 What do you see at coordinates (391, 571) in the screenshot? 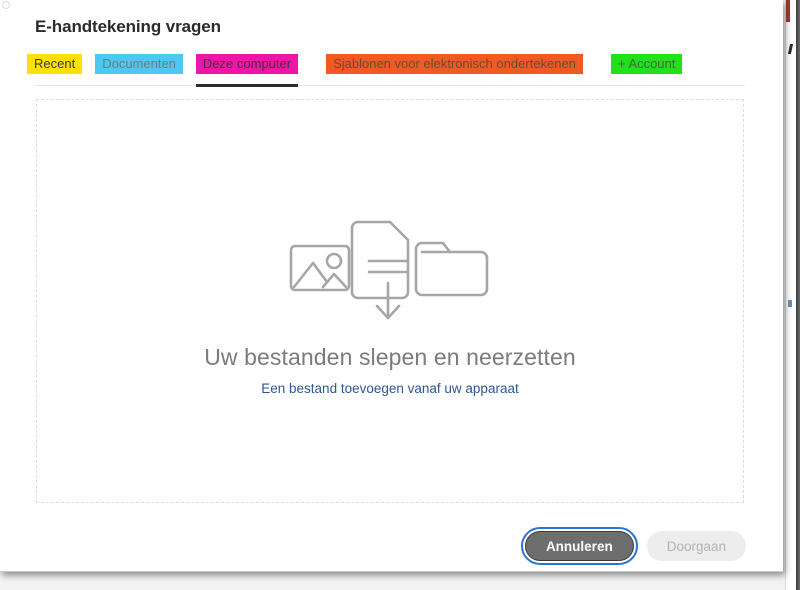
I see `dialog-bottom-border` at bounding box center [391, 571].